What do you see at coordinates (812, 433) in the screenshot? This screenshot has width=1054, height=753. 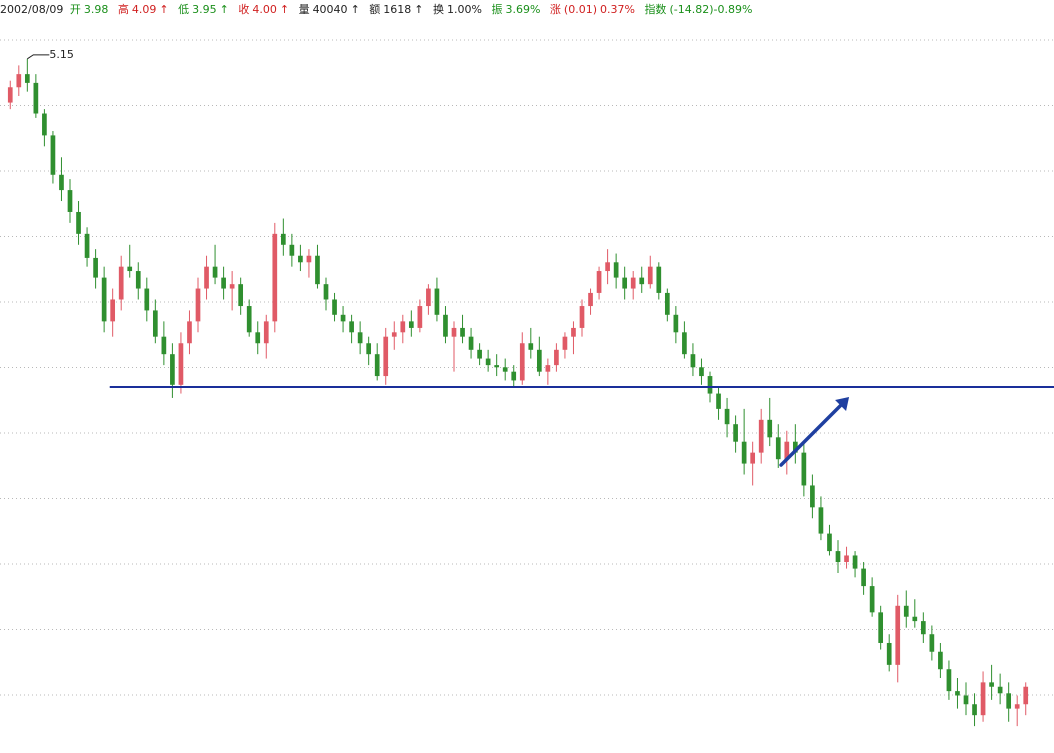 I see `arrow-annotation` at bounding box center [812, 433].